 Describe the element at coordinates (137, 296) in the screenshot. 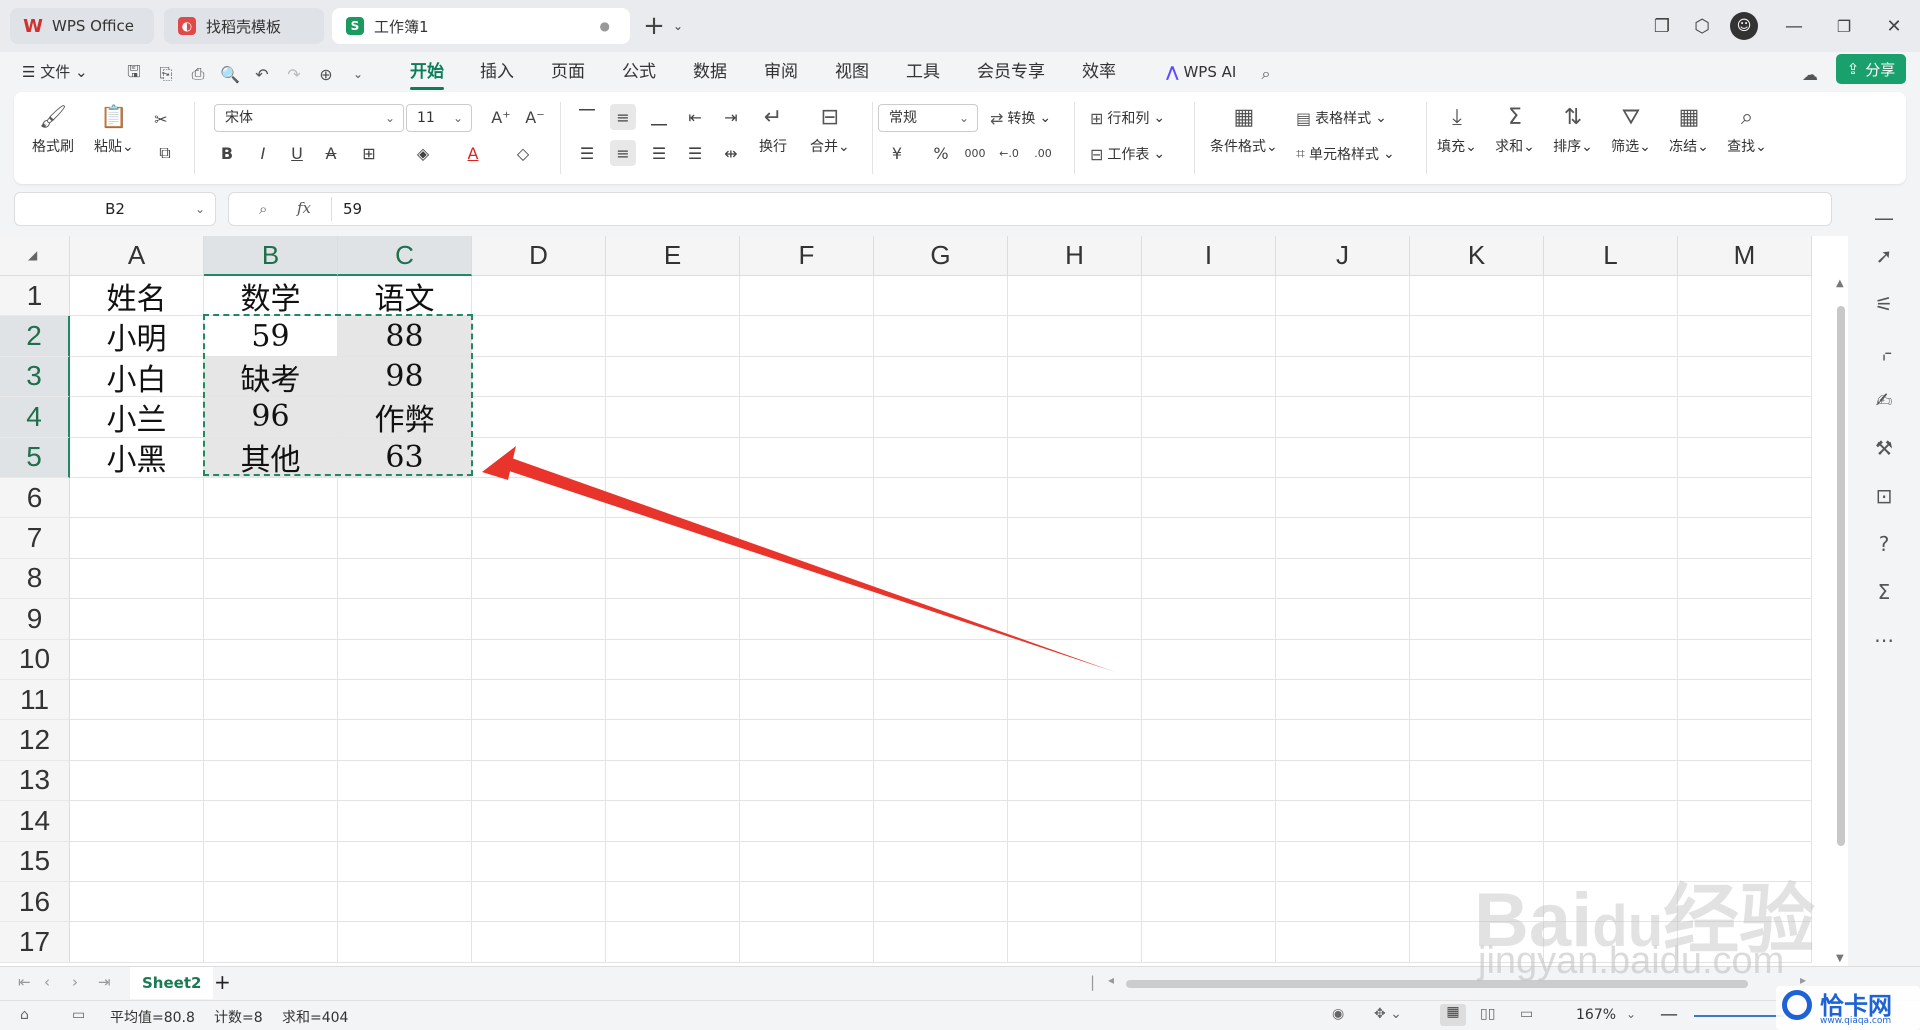

I see `cell-a1: 姓名` at that location.